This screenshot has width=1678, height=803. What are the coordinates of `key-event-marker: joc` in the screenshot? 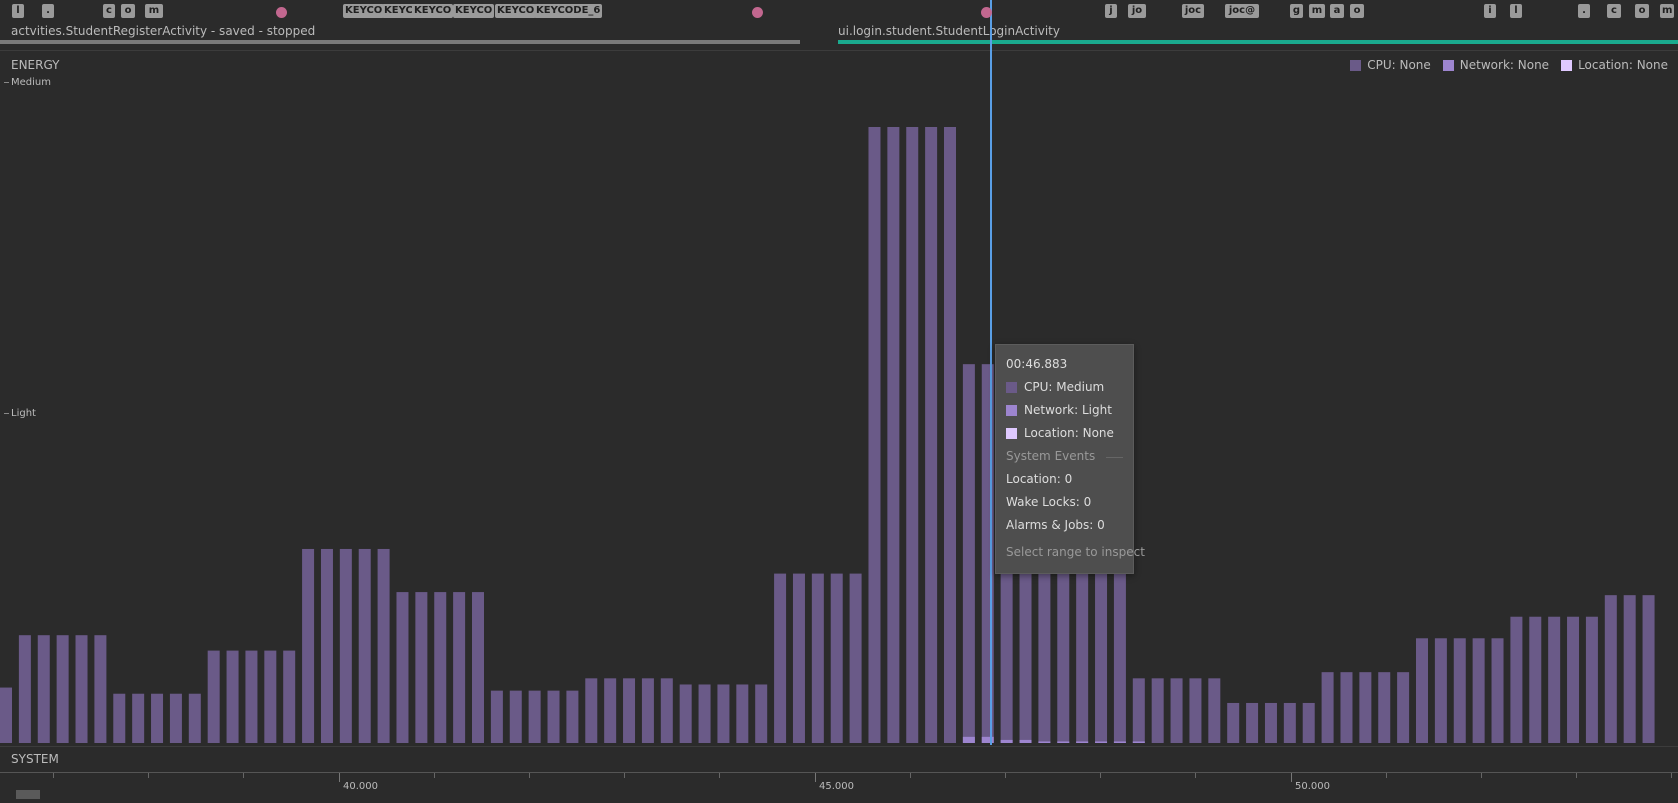 It's located at (1193, 11).